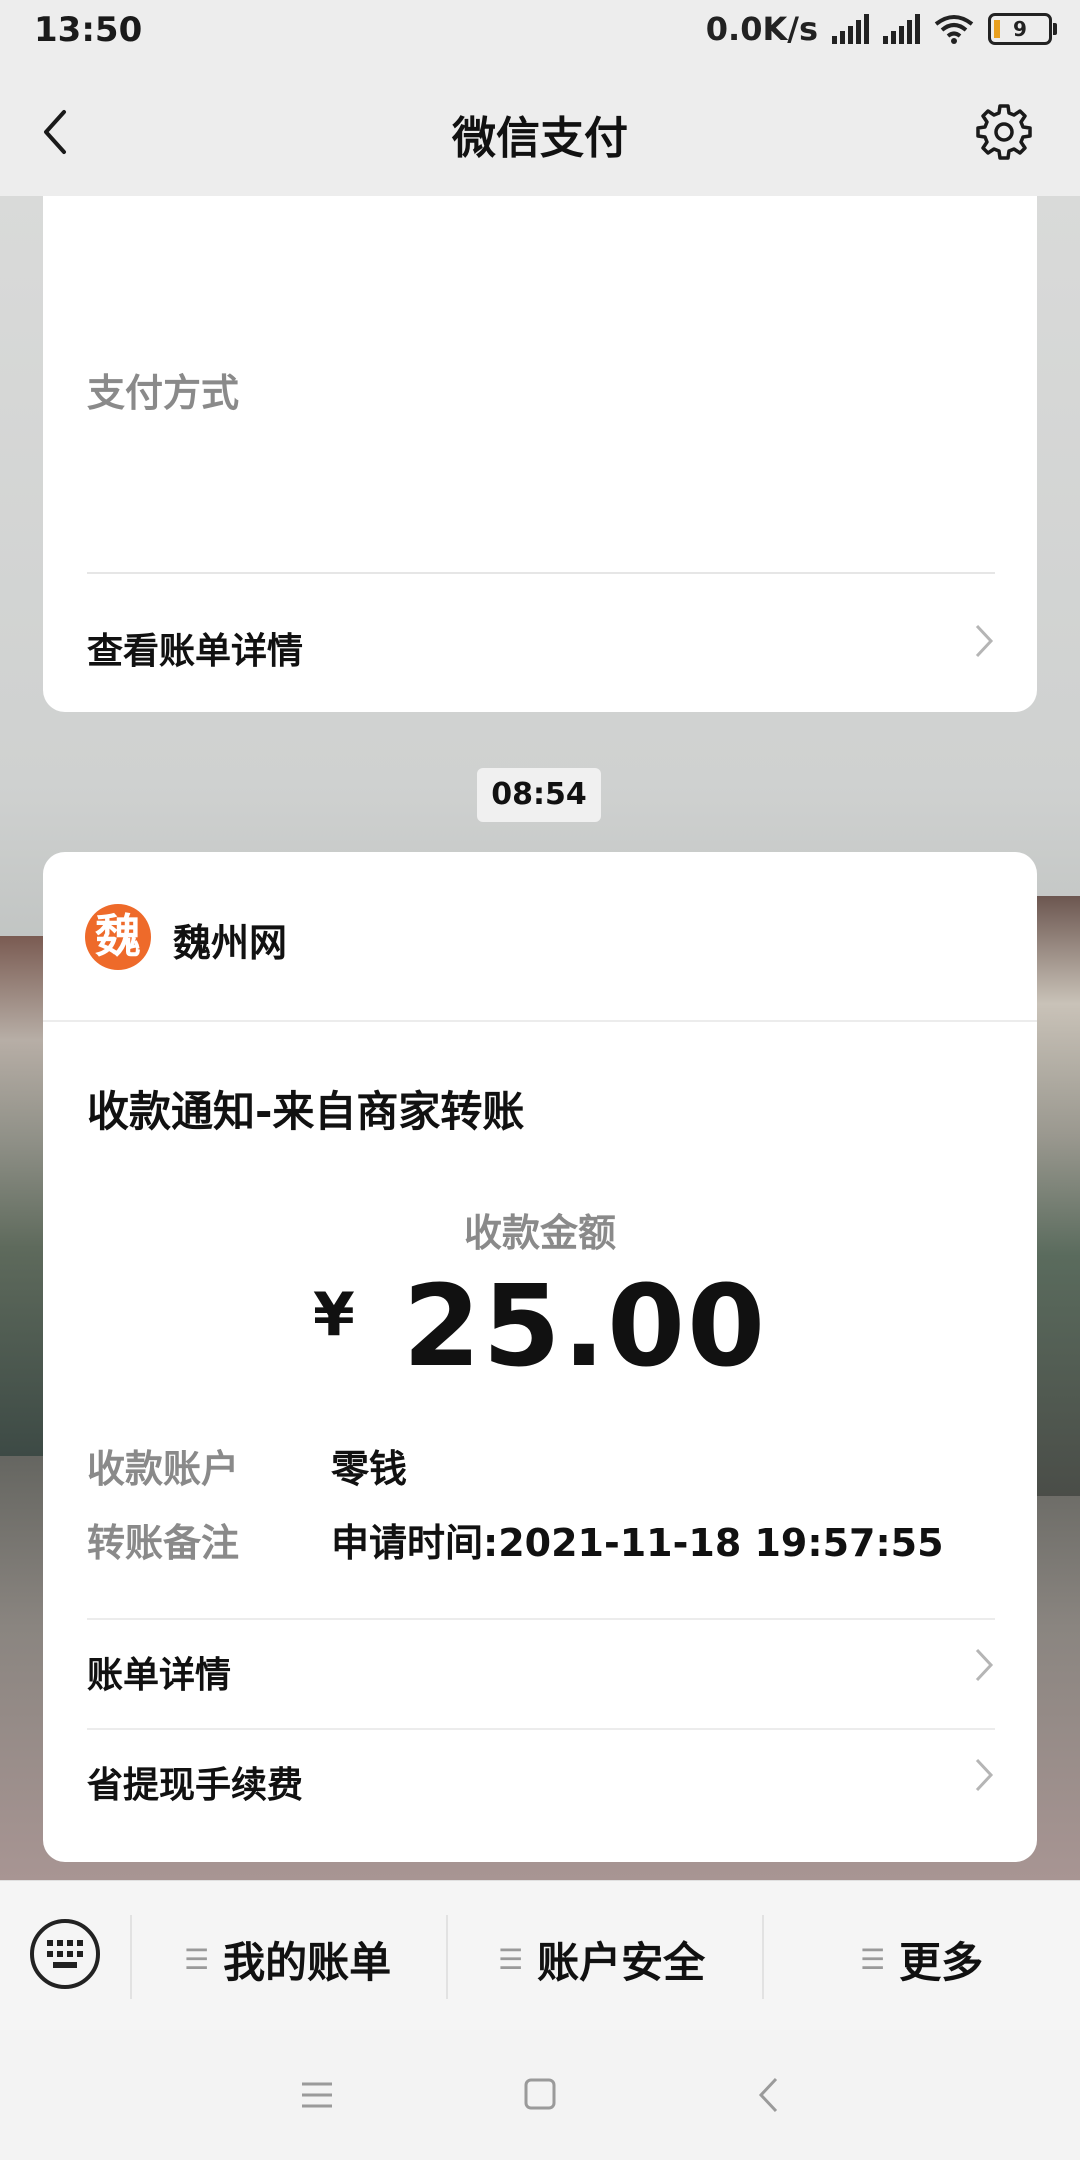 This screenshot has width=1080, height=2160. I want to click on battery-level: 9, so click(1020, 29).